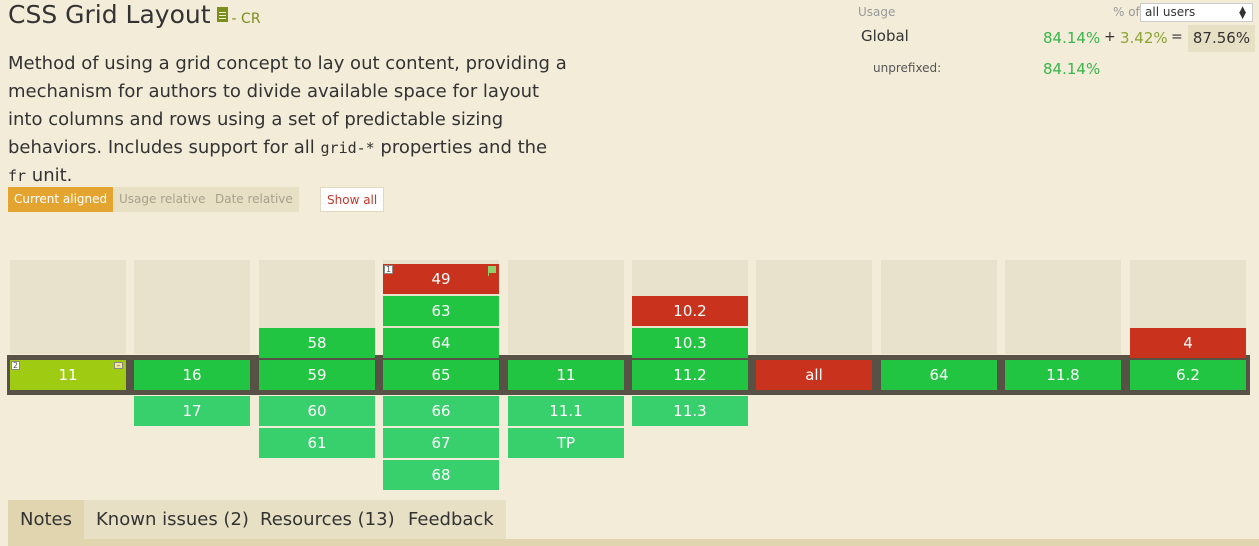 This screenshot has width=1259, height=546. I want to click on version-cell-samsung-internet-past: 4, so click(1188, 343).